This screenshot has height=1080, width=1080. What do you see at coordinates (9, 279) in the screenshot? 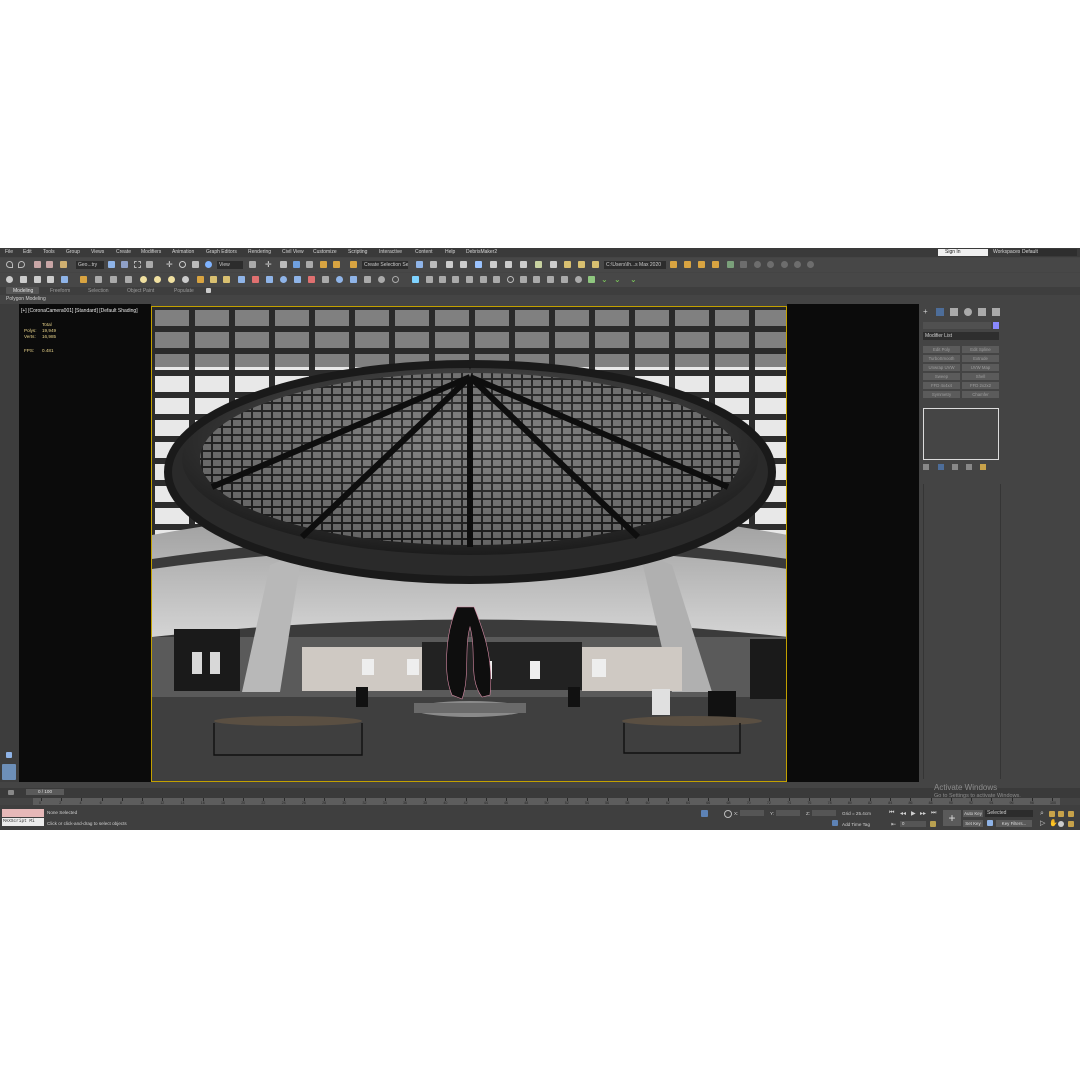
I see `sphere-icon` at bounding box center [9, 279].